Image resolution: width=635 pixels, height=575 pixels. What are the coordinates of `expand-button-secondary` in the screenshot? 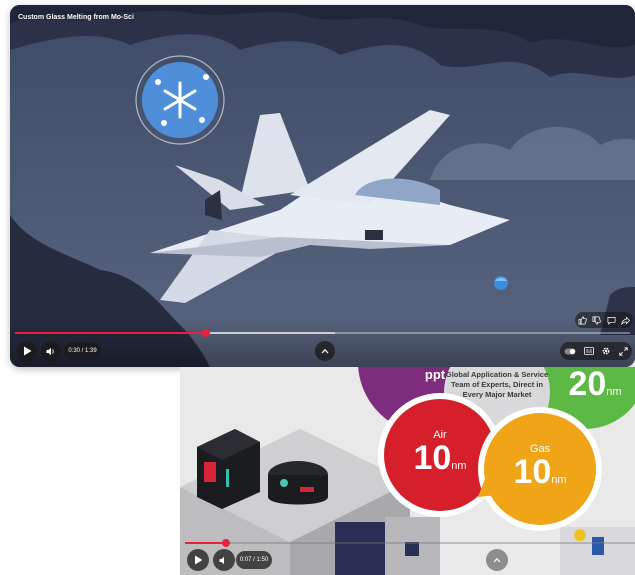 It's located at (497, 560).